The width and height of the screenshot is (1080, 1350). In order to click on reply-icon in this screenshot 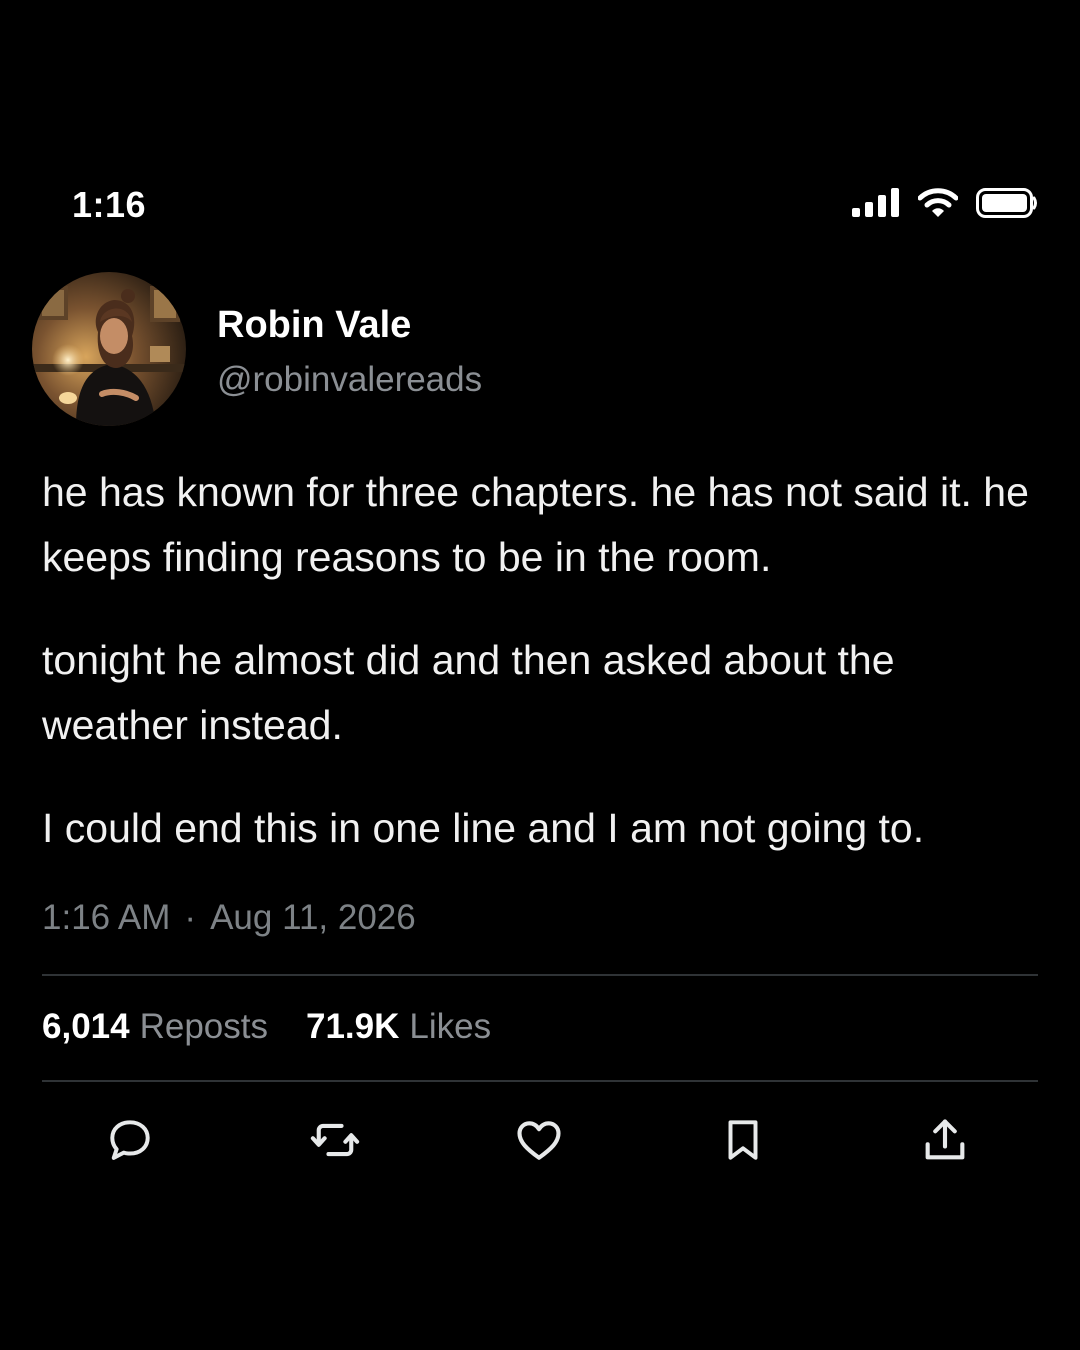, I will do `click(130, 1140)`.